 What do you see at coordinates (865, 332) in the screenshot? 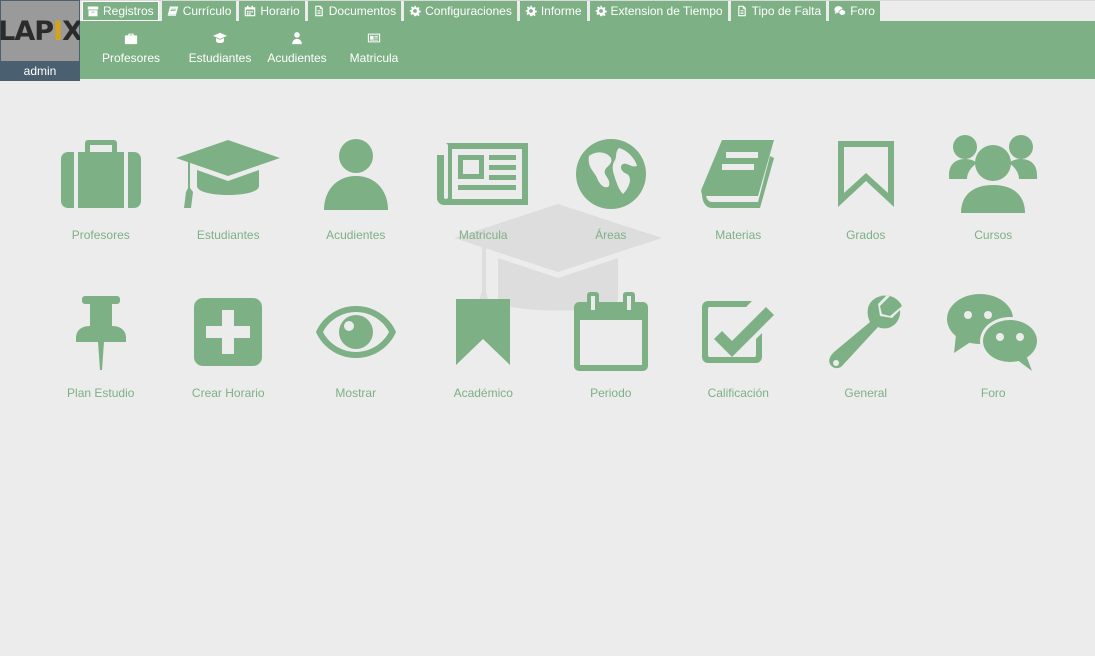
I see `wrench-icon` at bounding box center [865, 332].